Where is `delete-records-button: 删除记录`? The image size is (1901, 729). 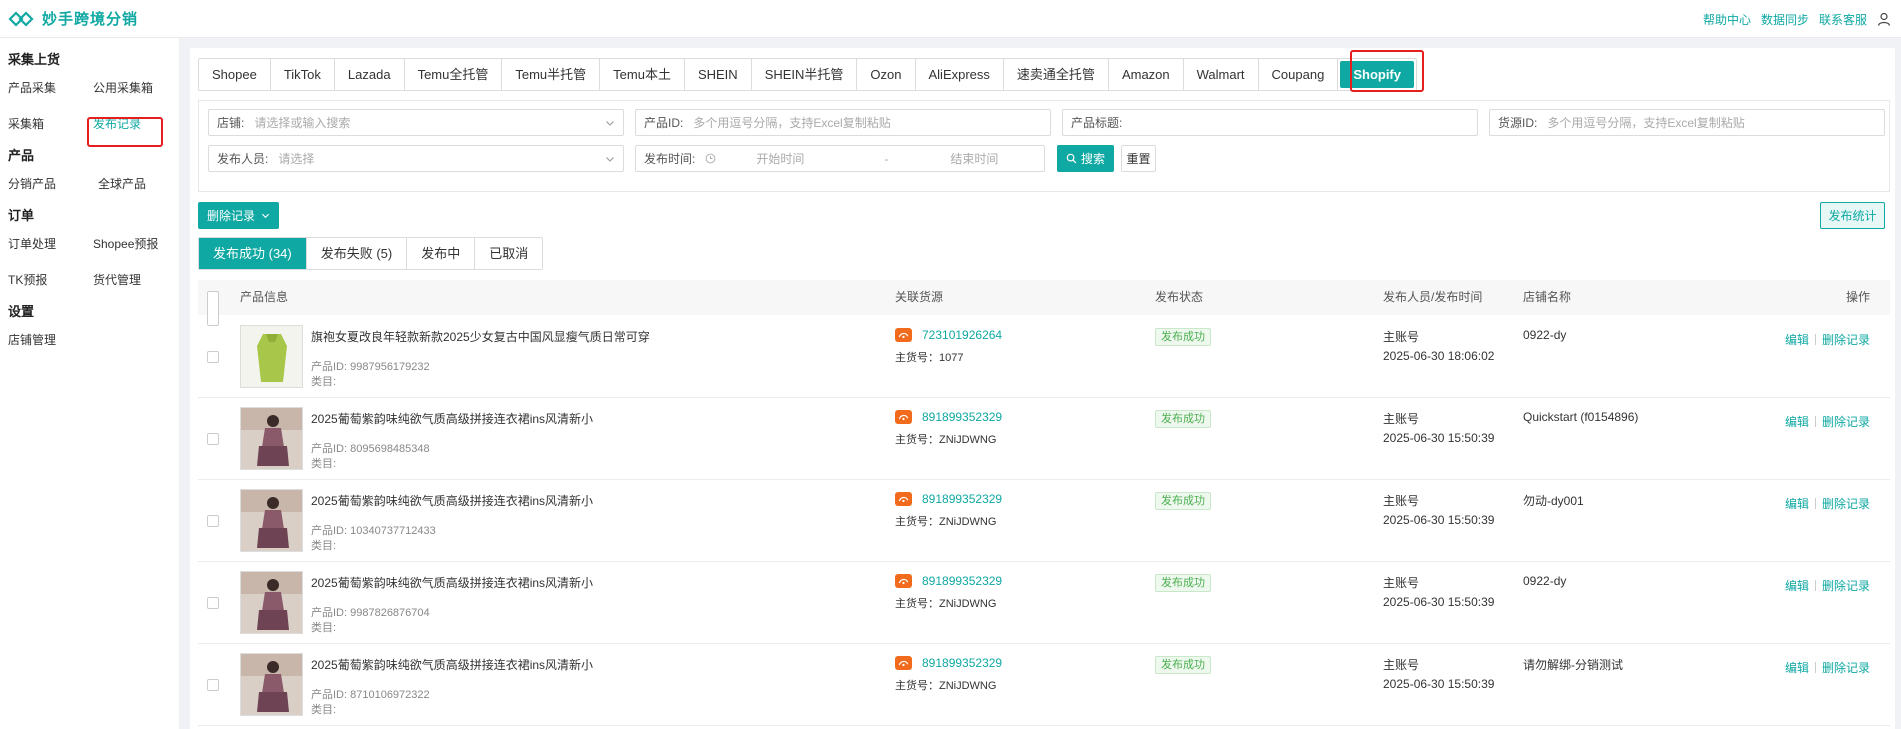
delete-records-button: 删除记录 is located at coordinates (238, 215).